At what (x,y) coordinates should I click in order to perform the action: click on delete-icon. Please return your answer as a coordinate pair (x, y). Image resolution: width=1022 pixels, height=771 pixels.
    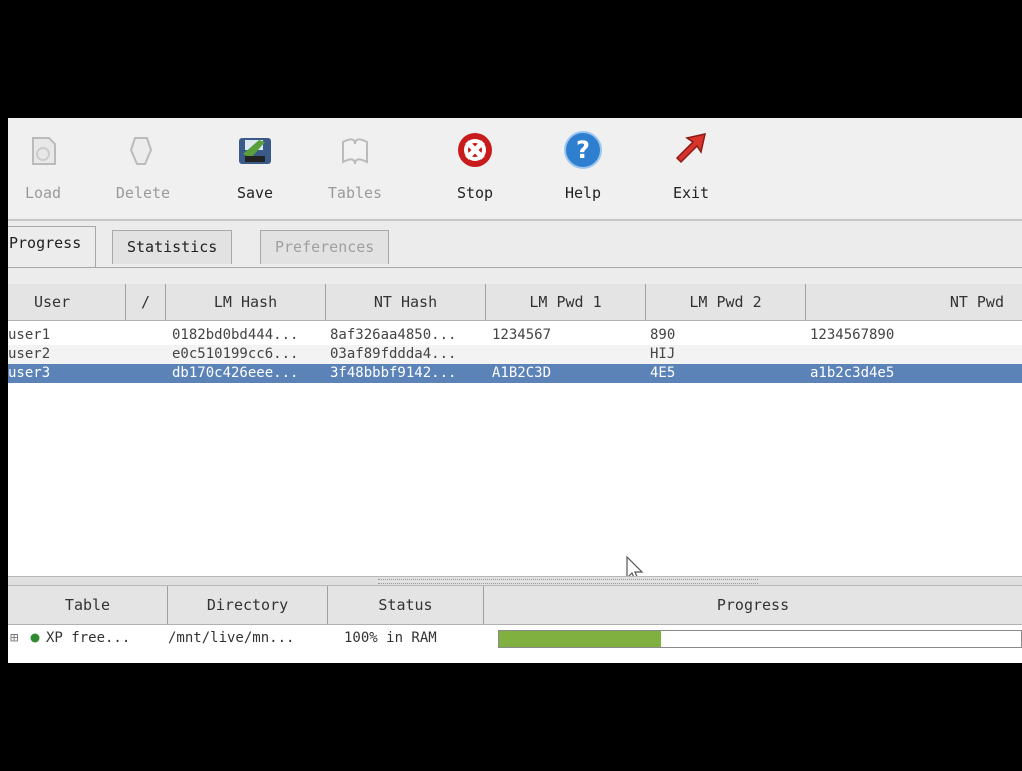
    Looking at the image, I should click on (143, 150).